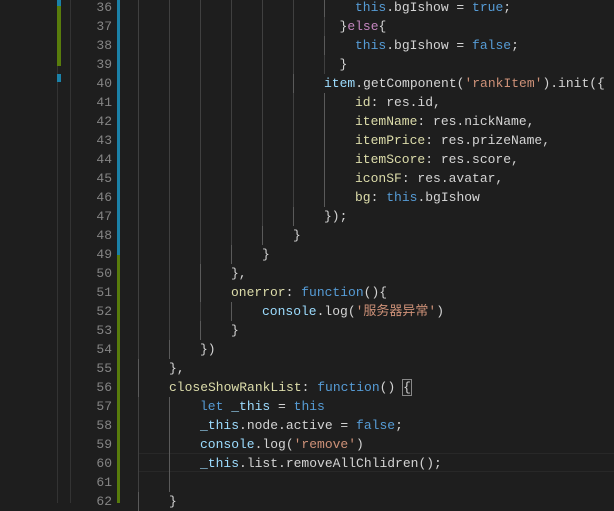 The image size is (614, 511). I want to click on code-line: item.getComponent('rankItem').init({, so click(464, 83).